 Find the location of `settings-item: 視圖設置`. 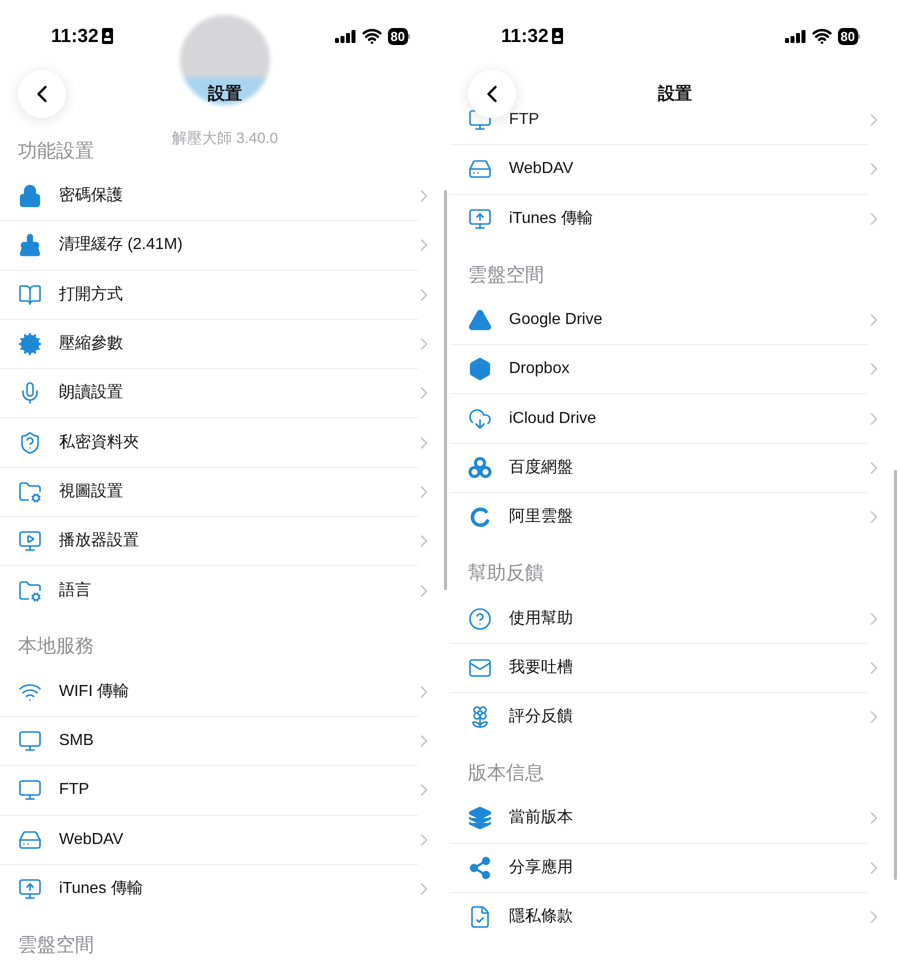

settings-item: 視圖設置 is located at coordinates (225, 492).